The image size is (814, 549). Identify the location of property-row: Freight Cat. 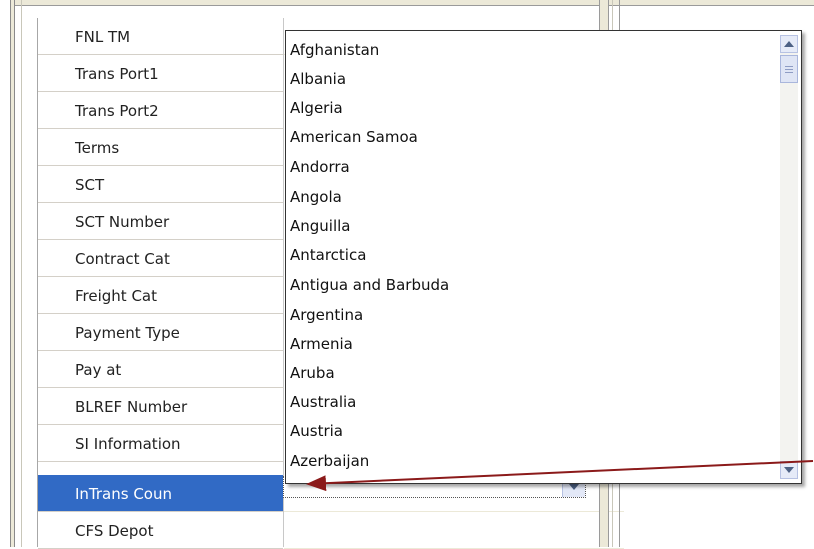
(160, 295).